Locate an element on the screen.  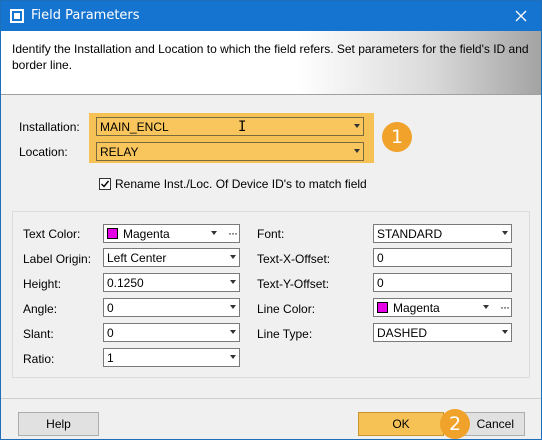
help-button: Help is located at coordinates (58, 424).